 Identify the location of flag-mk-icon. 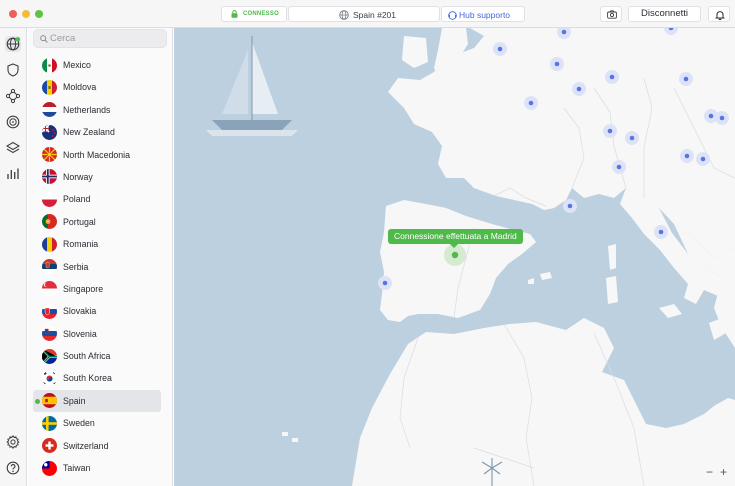
(49, 155).